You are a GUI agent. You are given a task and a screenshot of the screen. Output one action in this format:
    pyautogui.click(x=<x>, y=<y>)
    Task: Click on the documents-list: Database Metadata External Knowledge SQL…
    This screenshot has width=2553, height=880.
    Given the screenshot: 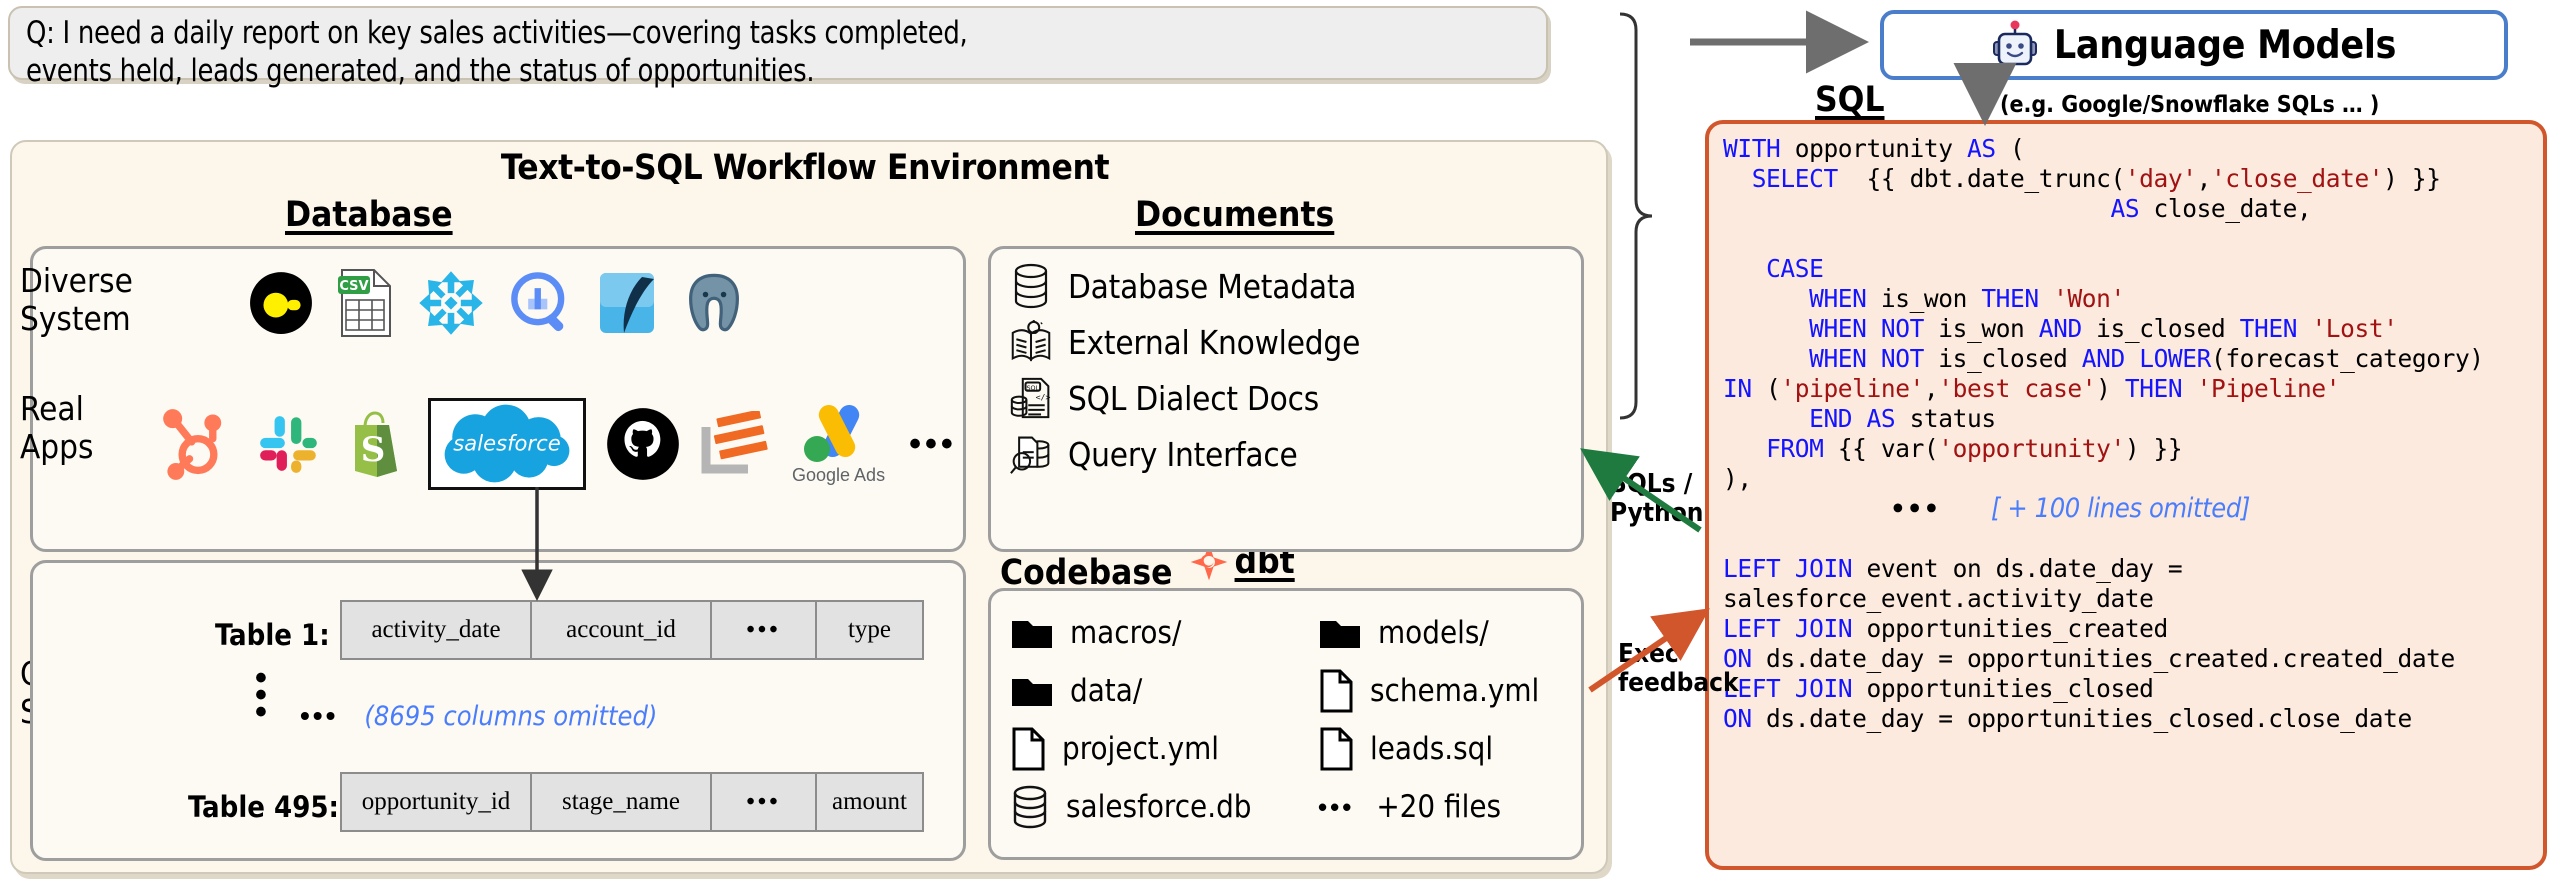 What is the action you would take?
    pyautogui.click(x=1185, y=370)
    